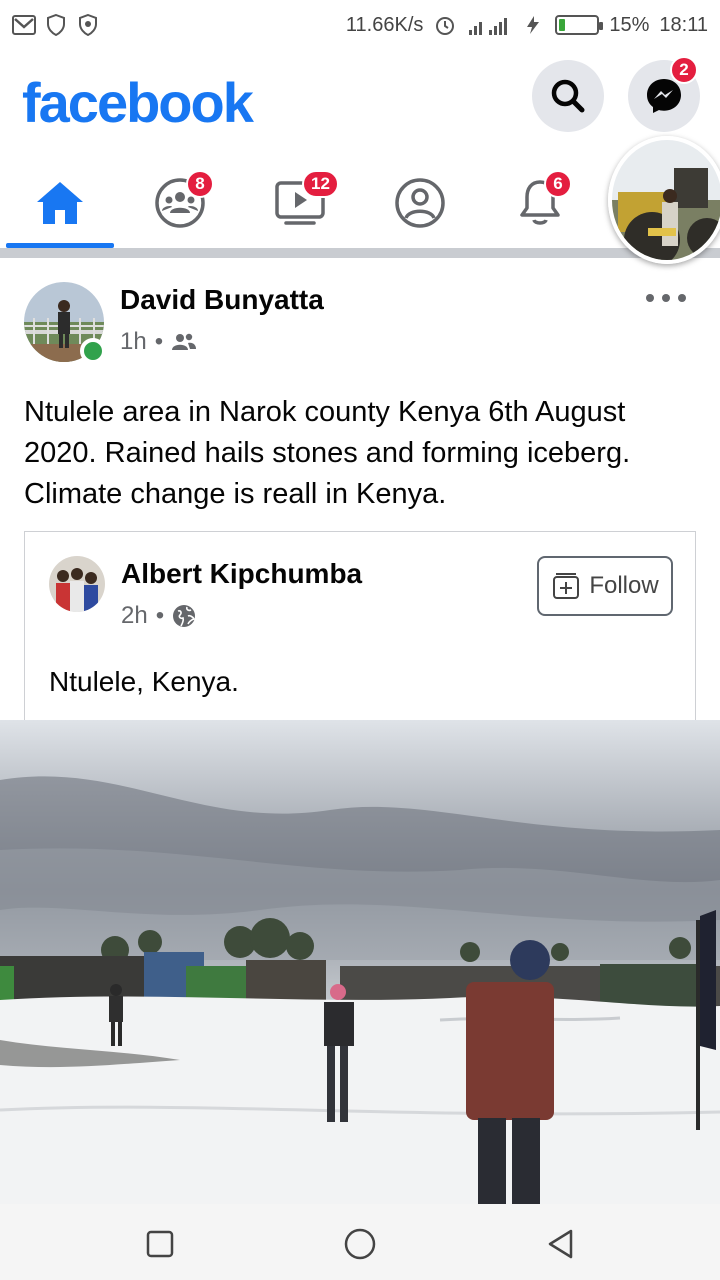  I want to click on home-icon, so click(60, 203).